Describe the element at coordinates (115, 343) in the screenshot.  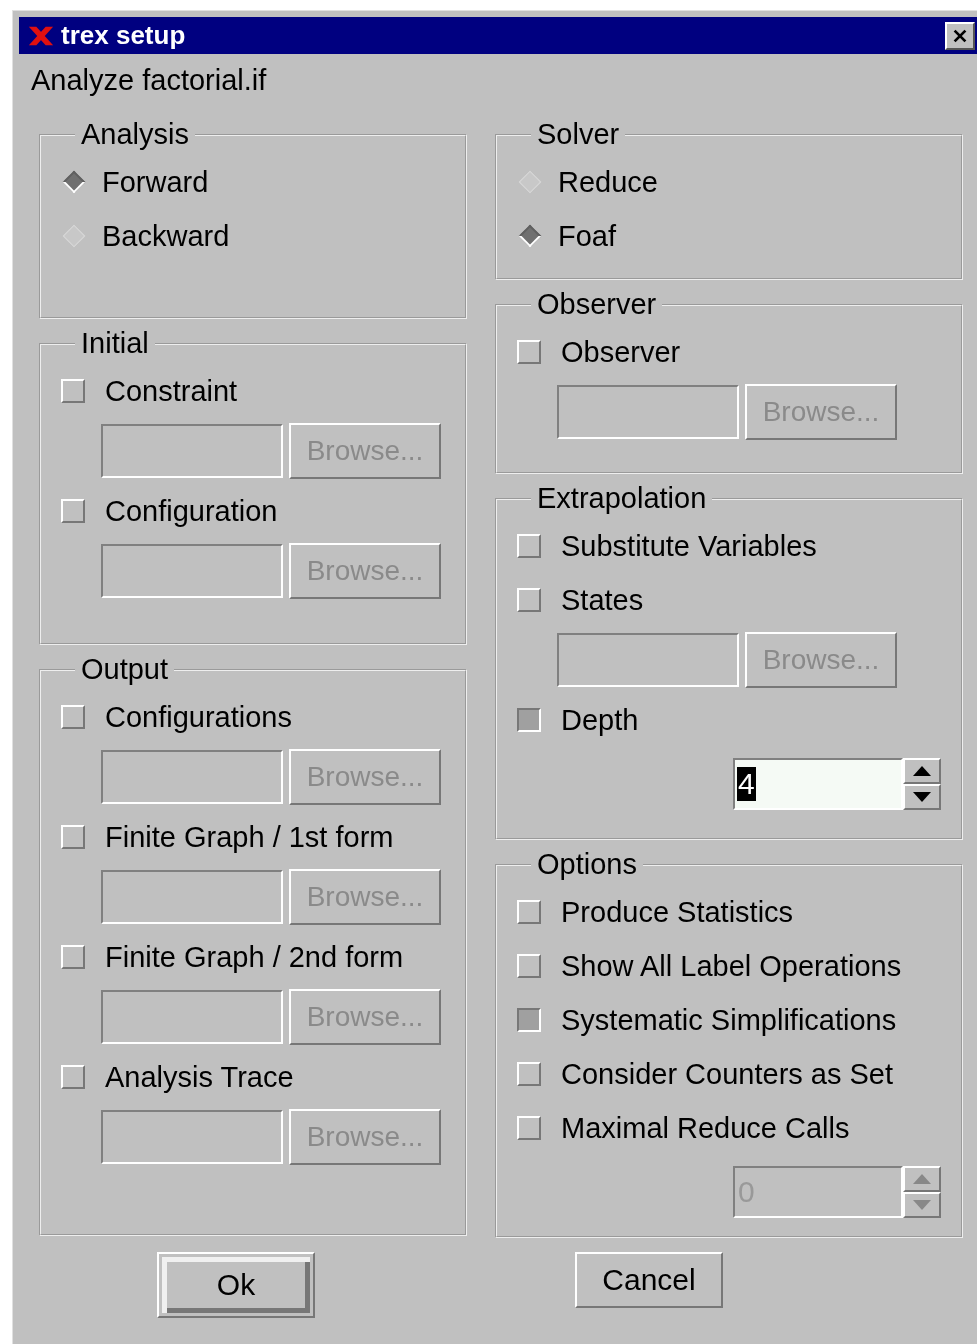
I see `group-title: Initial` at that location.